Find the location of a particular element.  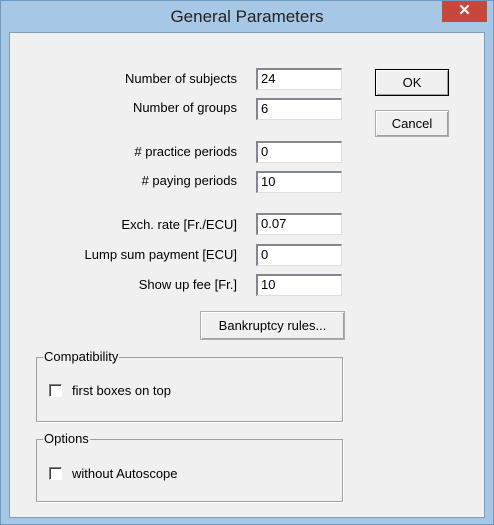

cancel-button-label: Cancel is located at coordinates (412, 123).